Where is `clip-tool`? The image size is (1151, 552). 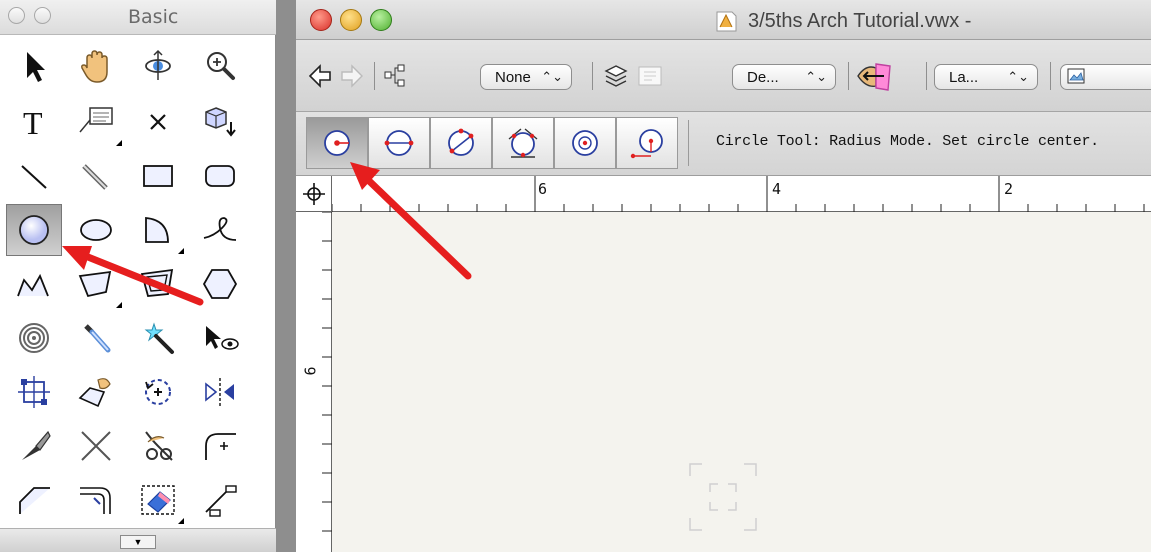
clip-tool is located at coordinates (158, 446).